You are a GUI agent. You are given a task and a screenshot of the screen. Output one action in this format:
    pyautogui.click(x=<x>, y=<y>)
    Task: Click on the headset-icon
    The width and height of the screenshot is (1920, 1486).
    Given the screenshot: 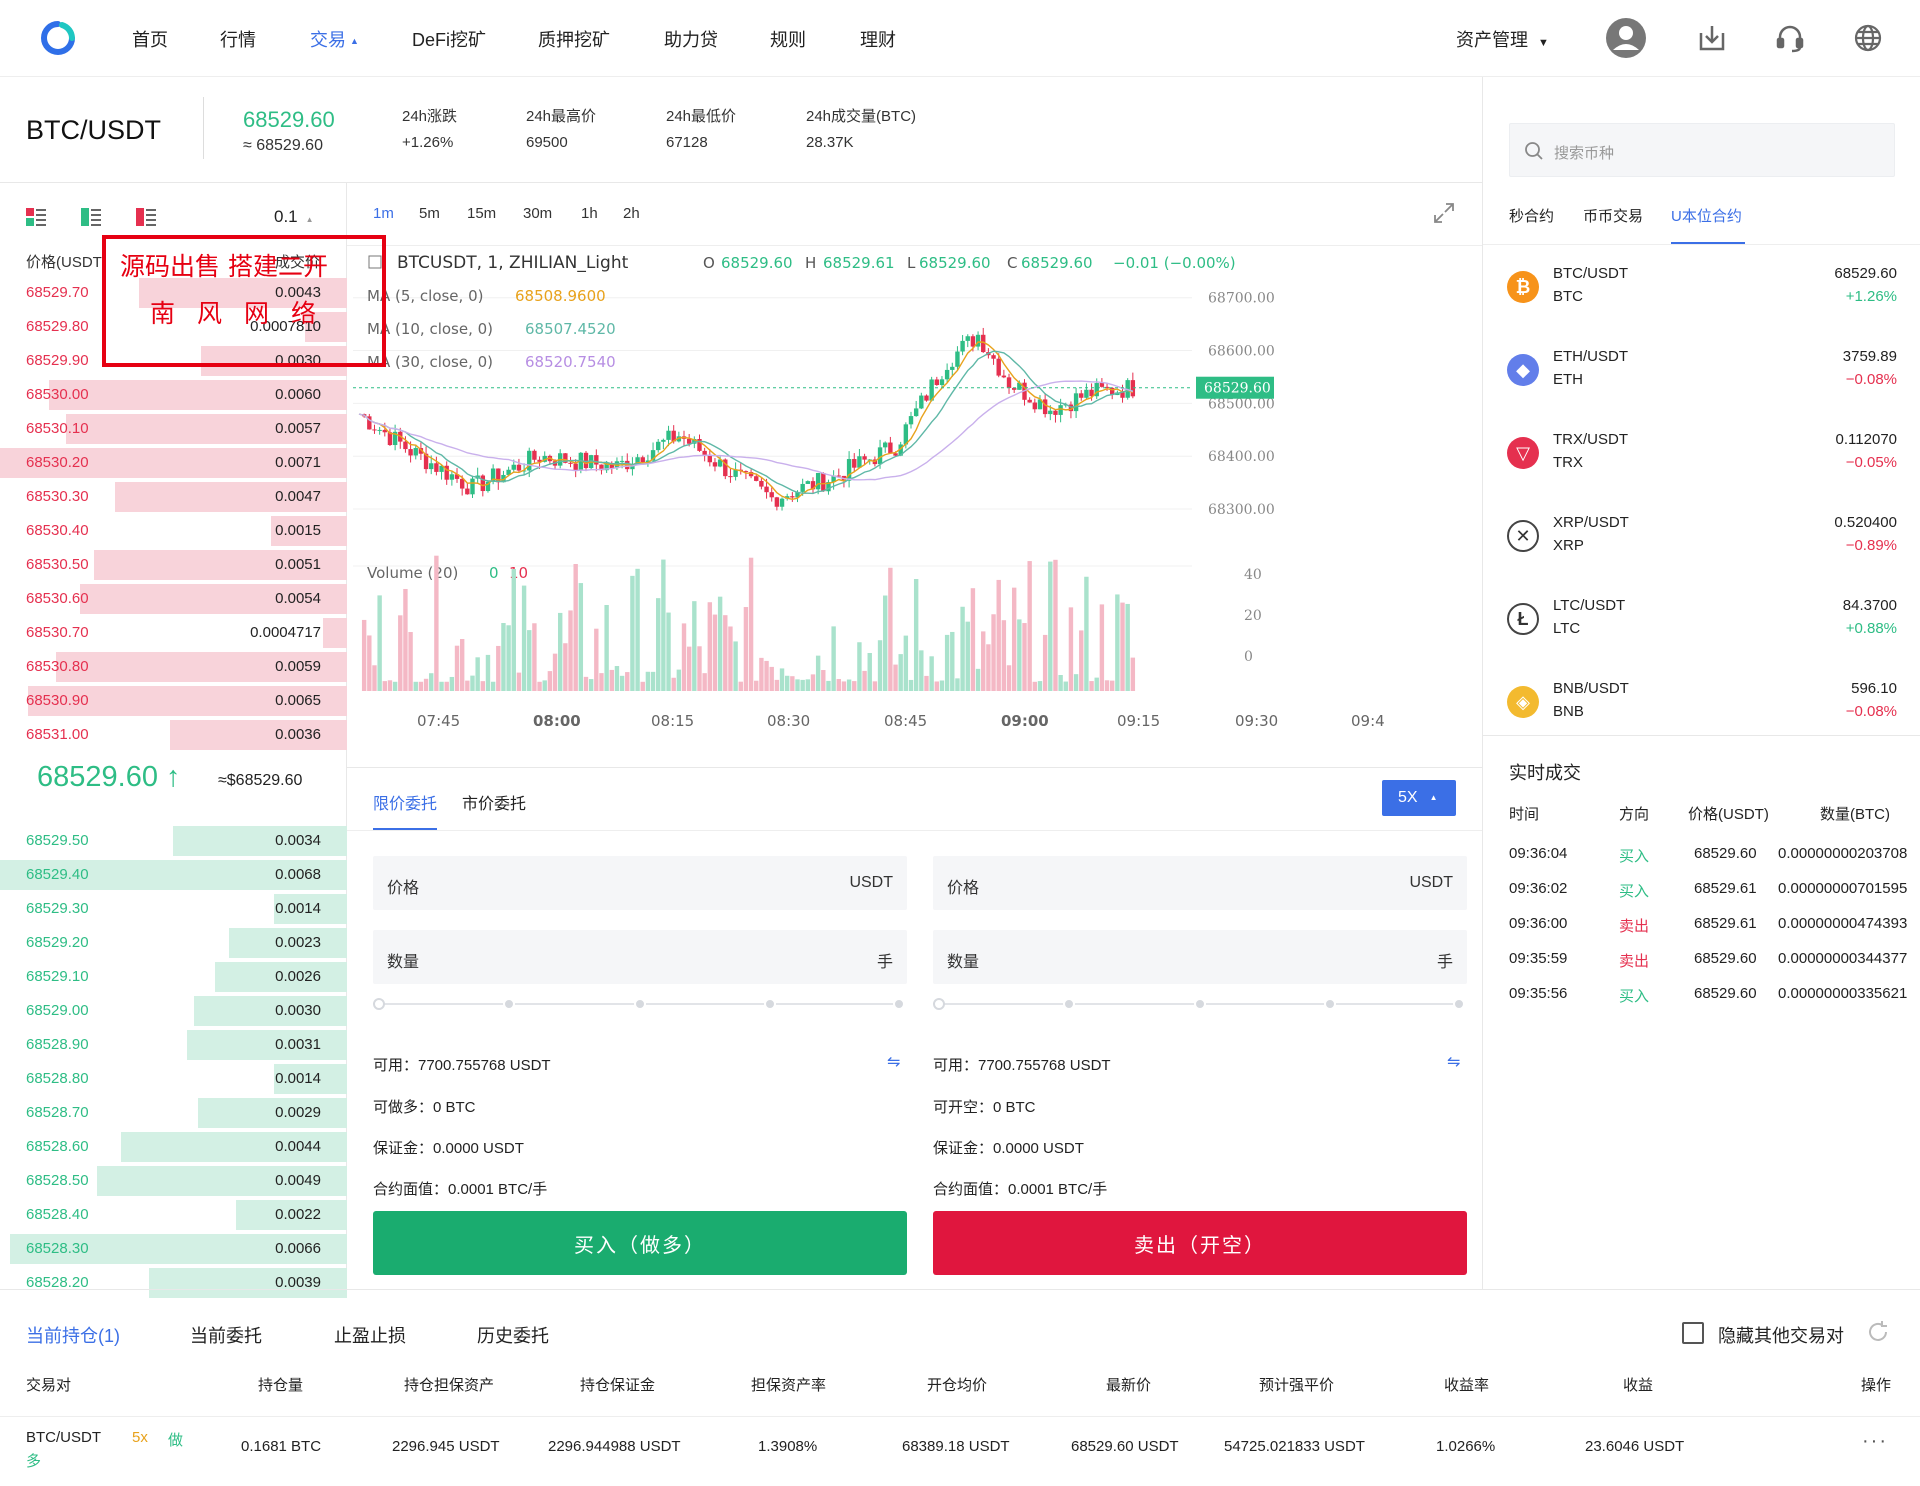 What is the action you would take?
    pyautogui.click(x=1790, y=38)
    